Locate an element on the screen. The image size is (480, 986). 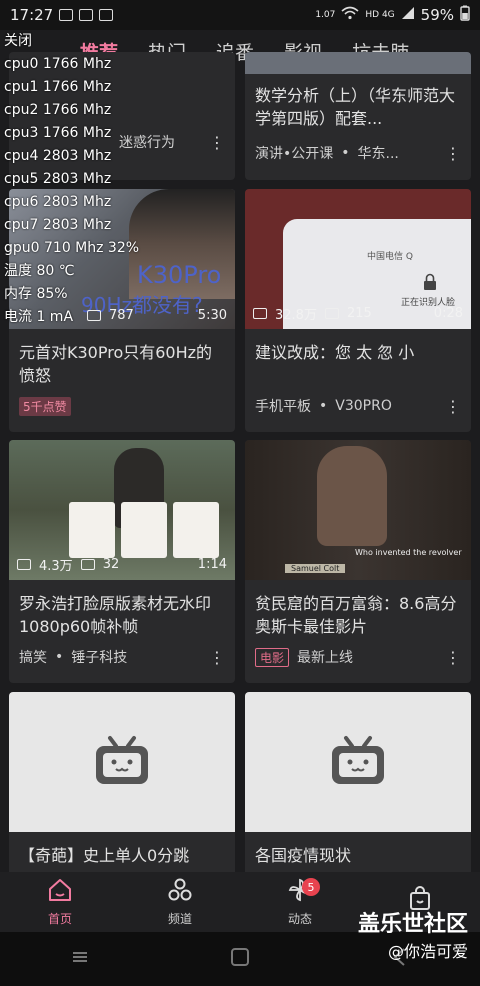
view-count: 32.8万 is located at coordinates (296, 315).